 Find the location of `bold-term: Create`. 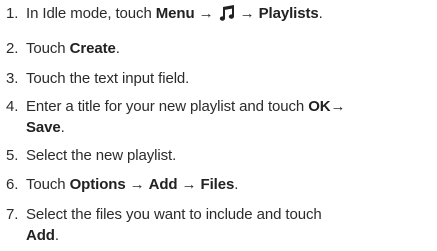

bold-term: Create is located at coordinates (92, 48).